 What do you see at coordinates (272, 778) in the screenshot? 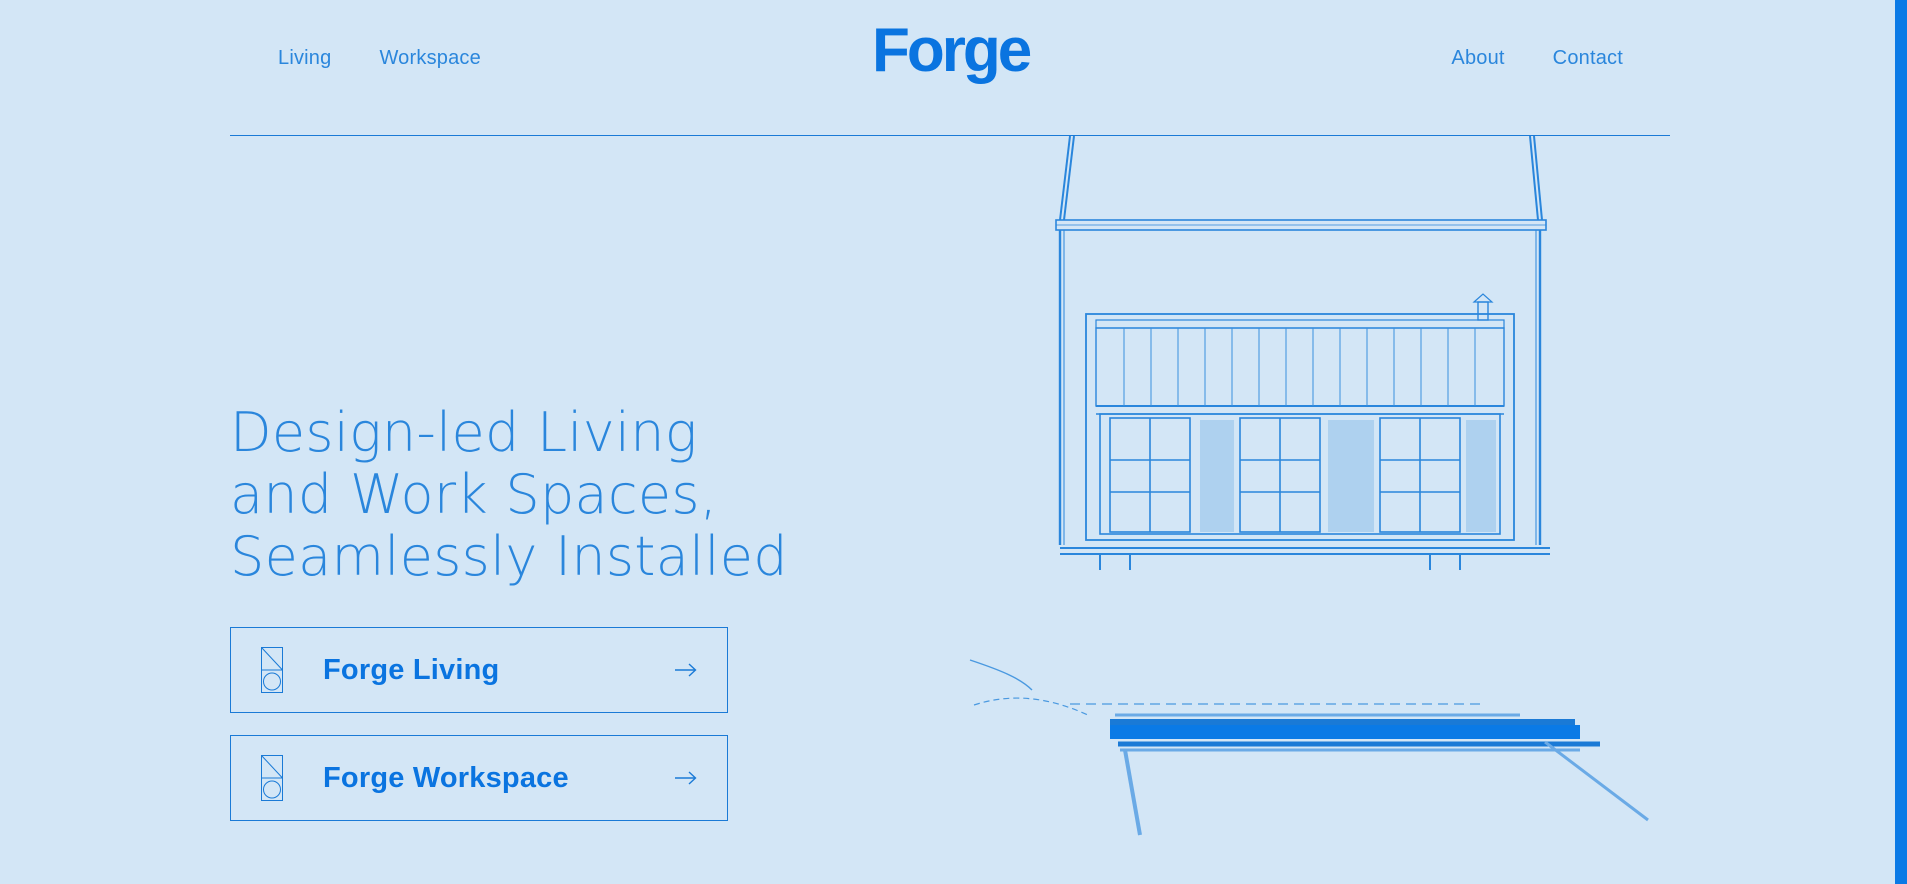
I see `forge-workspace-icon` at bounding box center [272, 778].